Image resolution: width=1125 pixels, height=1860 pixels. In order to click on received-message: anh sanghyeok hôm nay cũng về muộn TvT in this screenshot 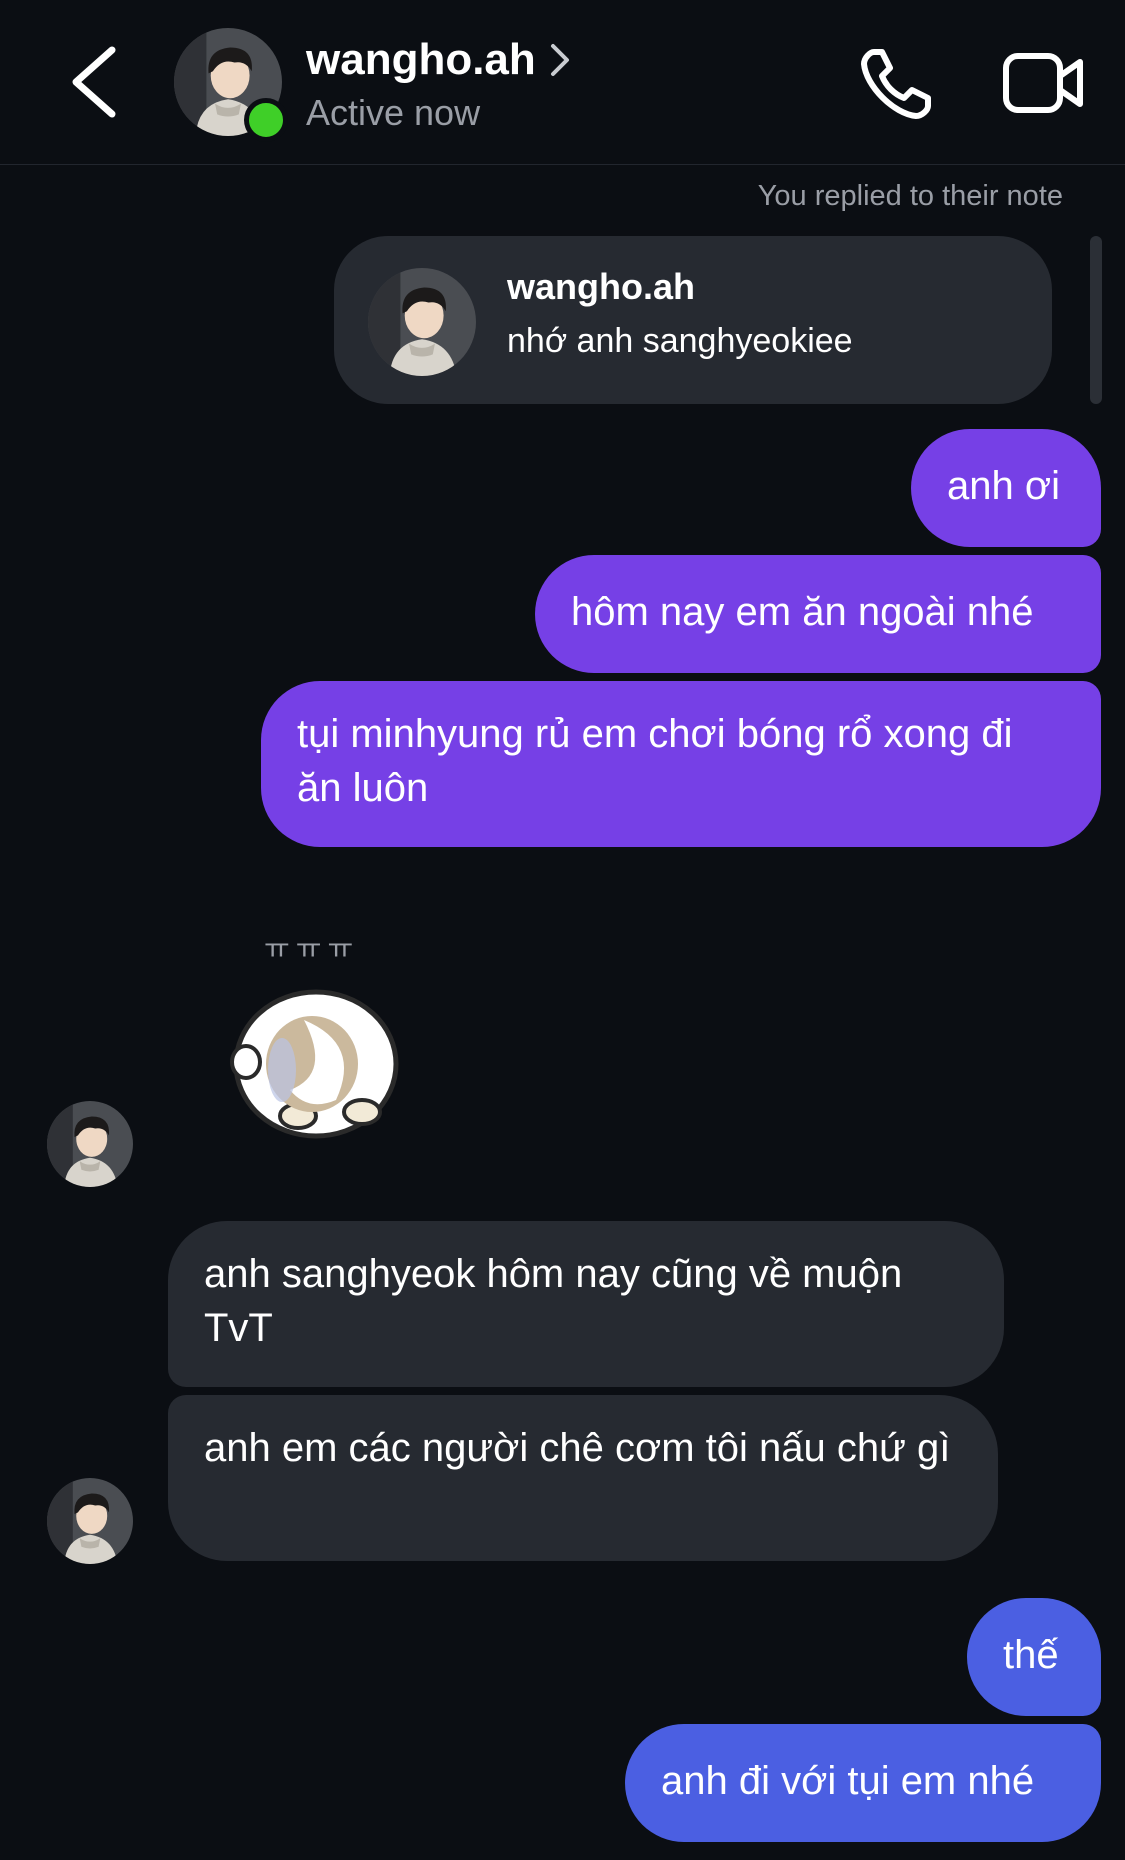, I will do `click(586, 1304)`.